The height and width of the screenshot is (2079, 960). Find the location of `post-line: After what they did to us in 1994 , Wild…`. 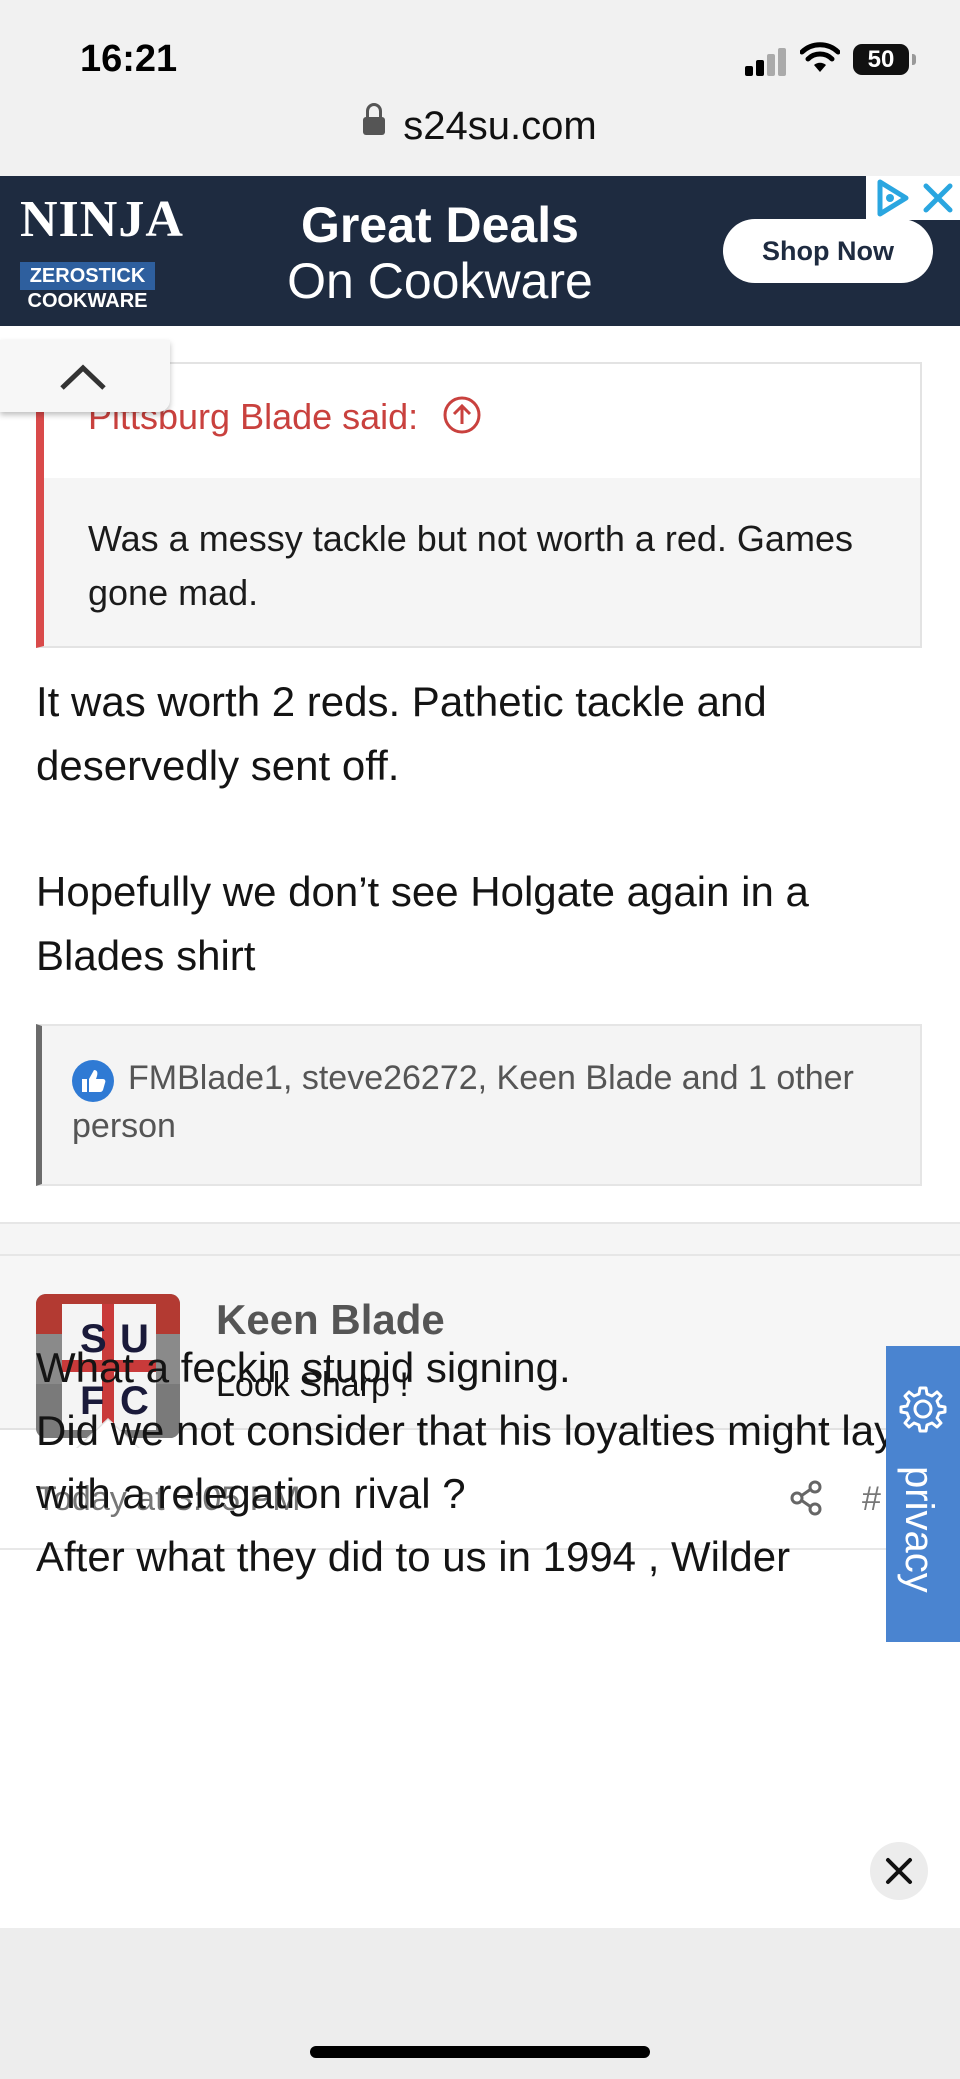

post-line: After what they did to us in 1994 , Wild… is located at coordinates (413, 1556).